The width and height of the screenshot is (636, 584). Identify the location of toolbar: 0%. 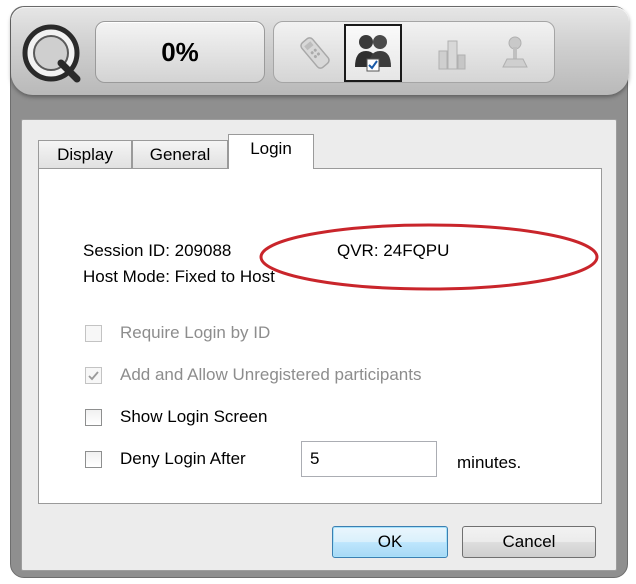
(320, 51).